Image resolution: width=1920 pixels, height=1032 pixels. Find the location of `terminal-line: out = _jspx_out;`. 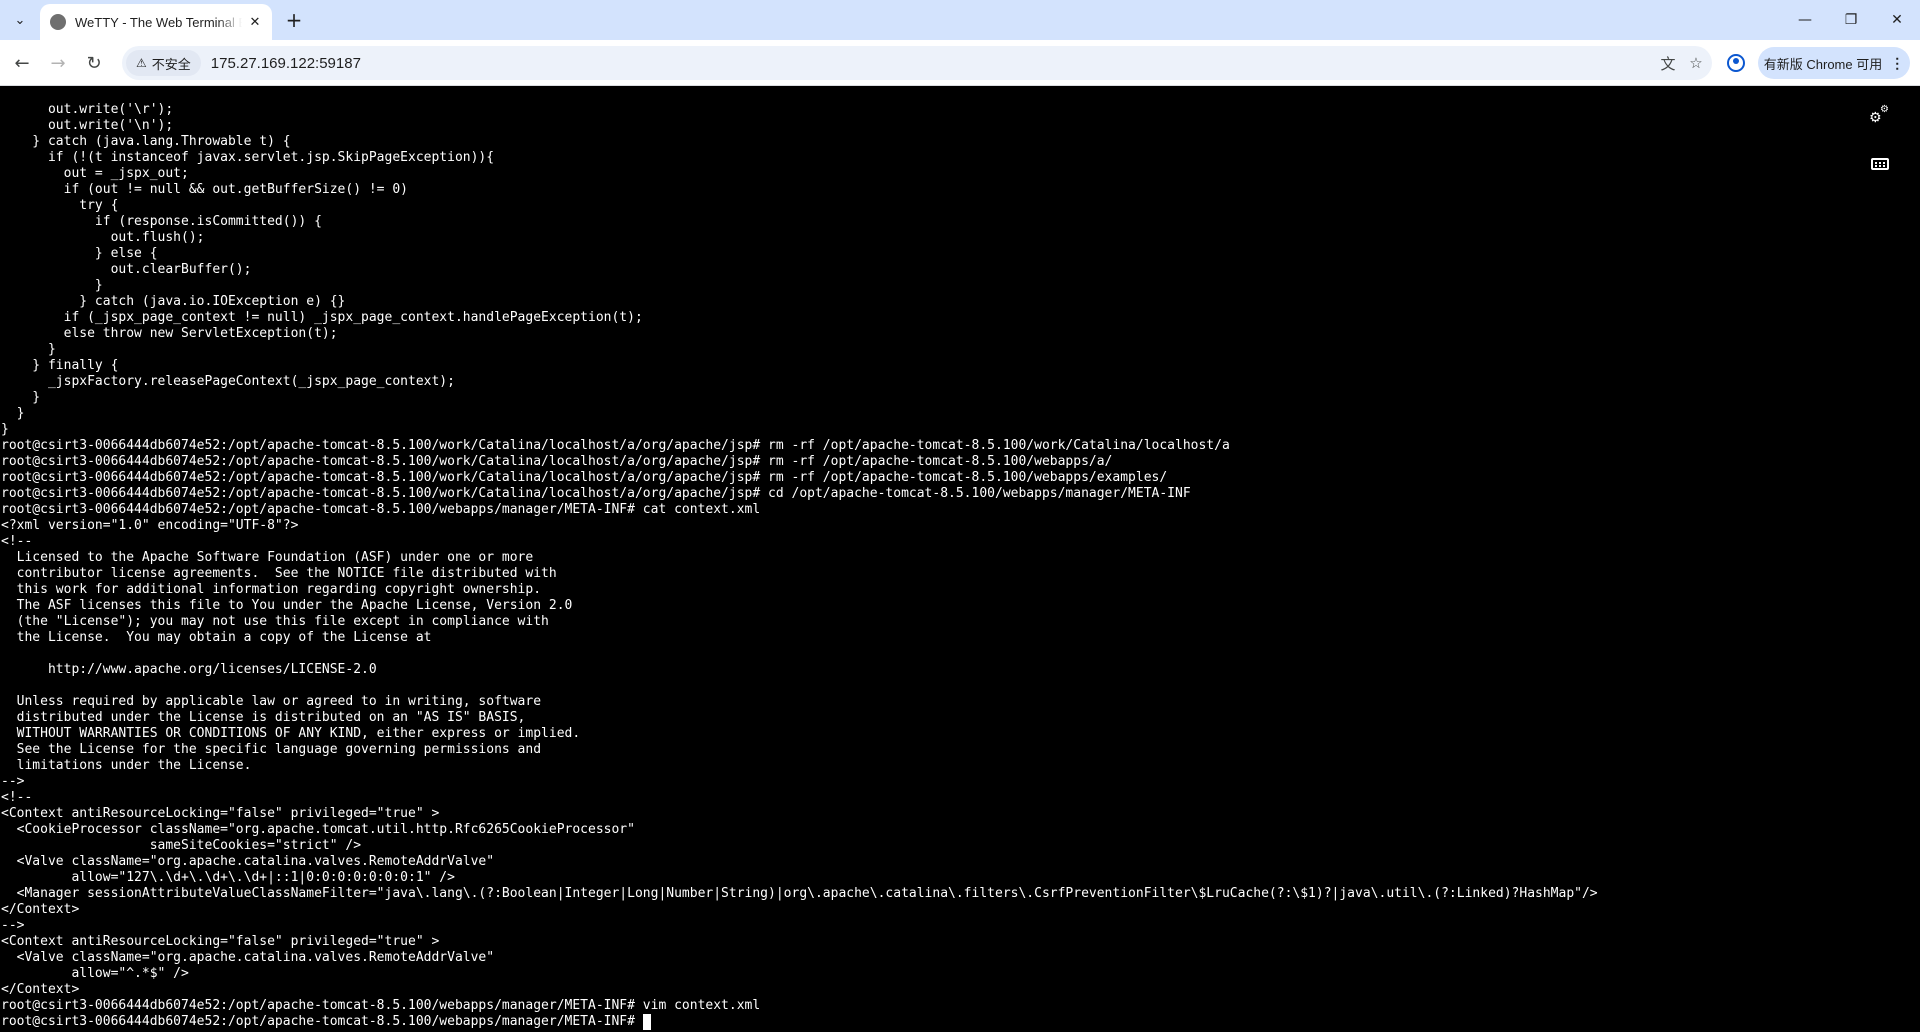

terminal-line: out = _jspx_out; is located at coordinates (95, 173).